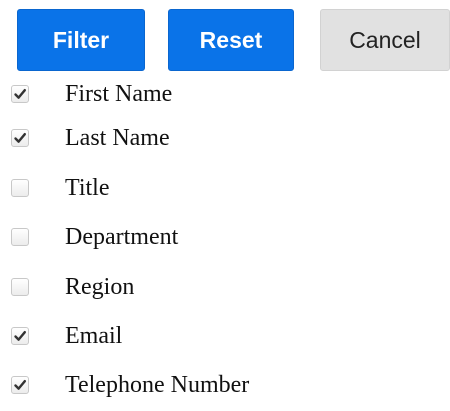 This screenshot has height=411, width=450. I want to click on option-region: Region, so click(225, 289).